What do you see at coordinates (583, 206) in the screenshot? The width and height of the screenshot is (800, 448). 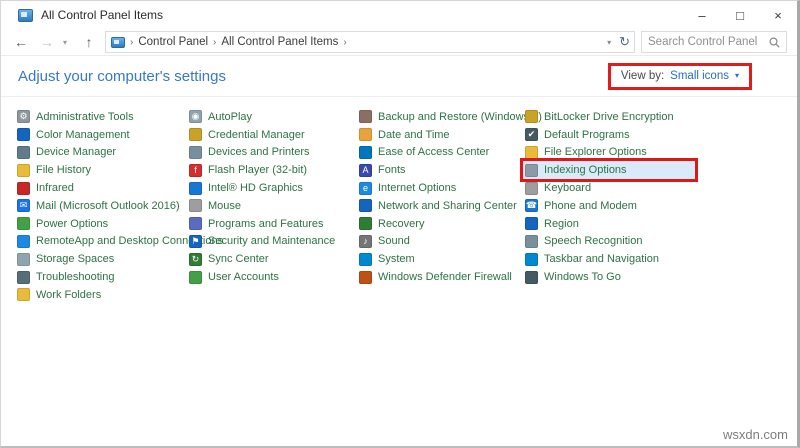 I see `control-panel-item: ☎ Phone and Modem` at bounding box center [583, 206].